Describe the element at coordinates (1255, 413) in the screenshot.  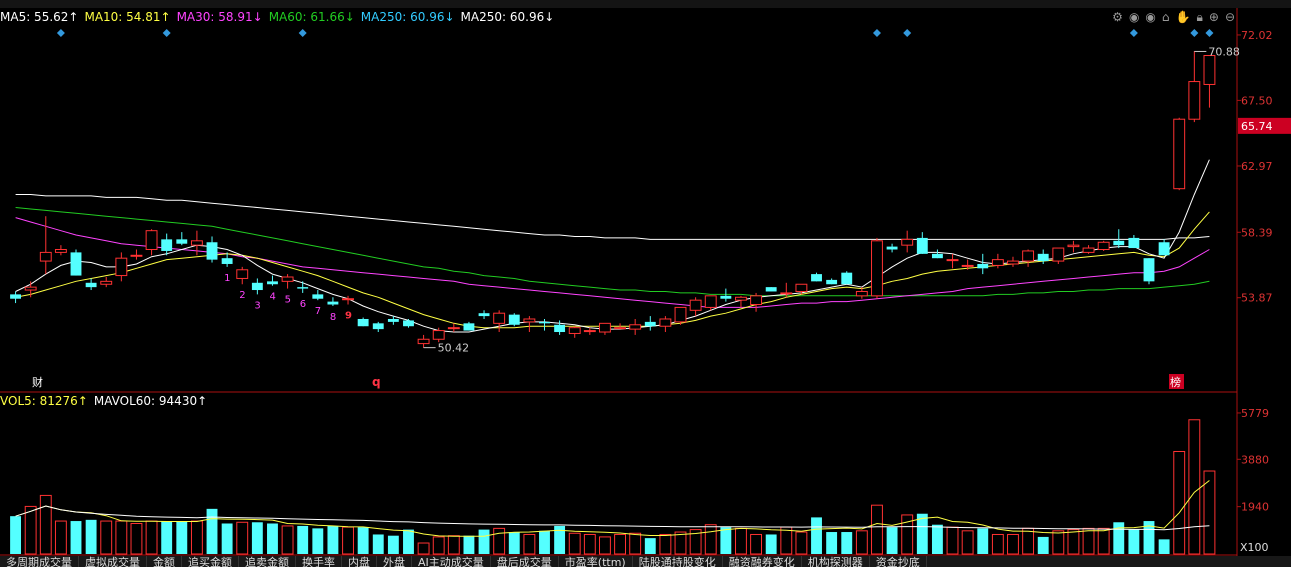
I see `vol-tick-label: 5779` at that location.